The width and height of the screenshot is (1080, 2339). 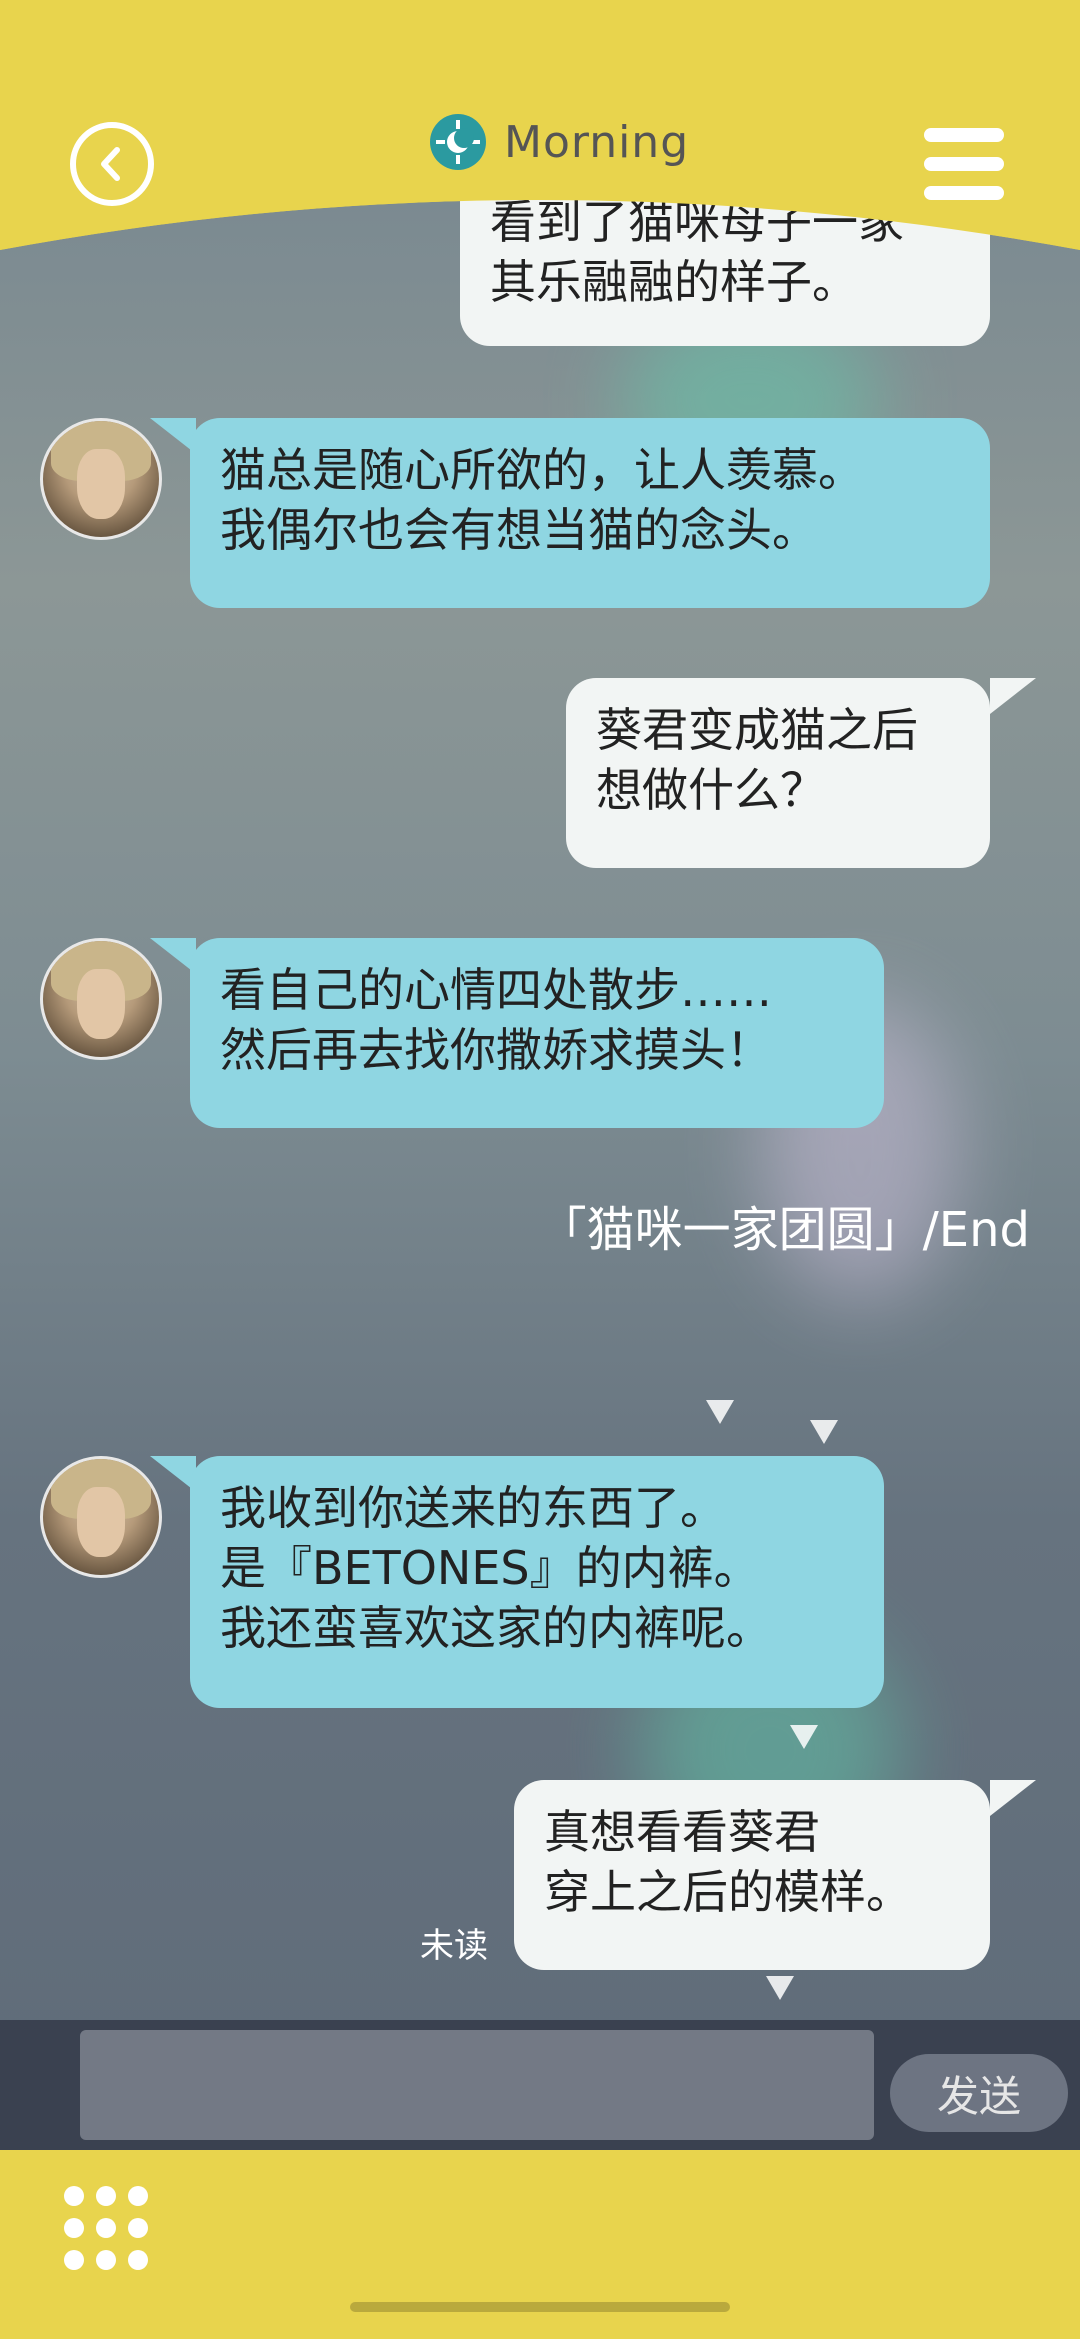 I want to click on message-input, so click(x=477, y=2085).